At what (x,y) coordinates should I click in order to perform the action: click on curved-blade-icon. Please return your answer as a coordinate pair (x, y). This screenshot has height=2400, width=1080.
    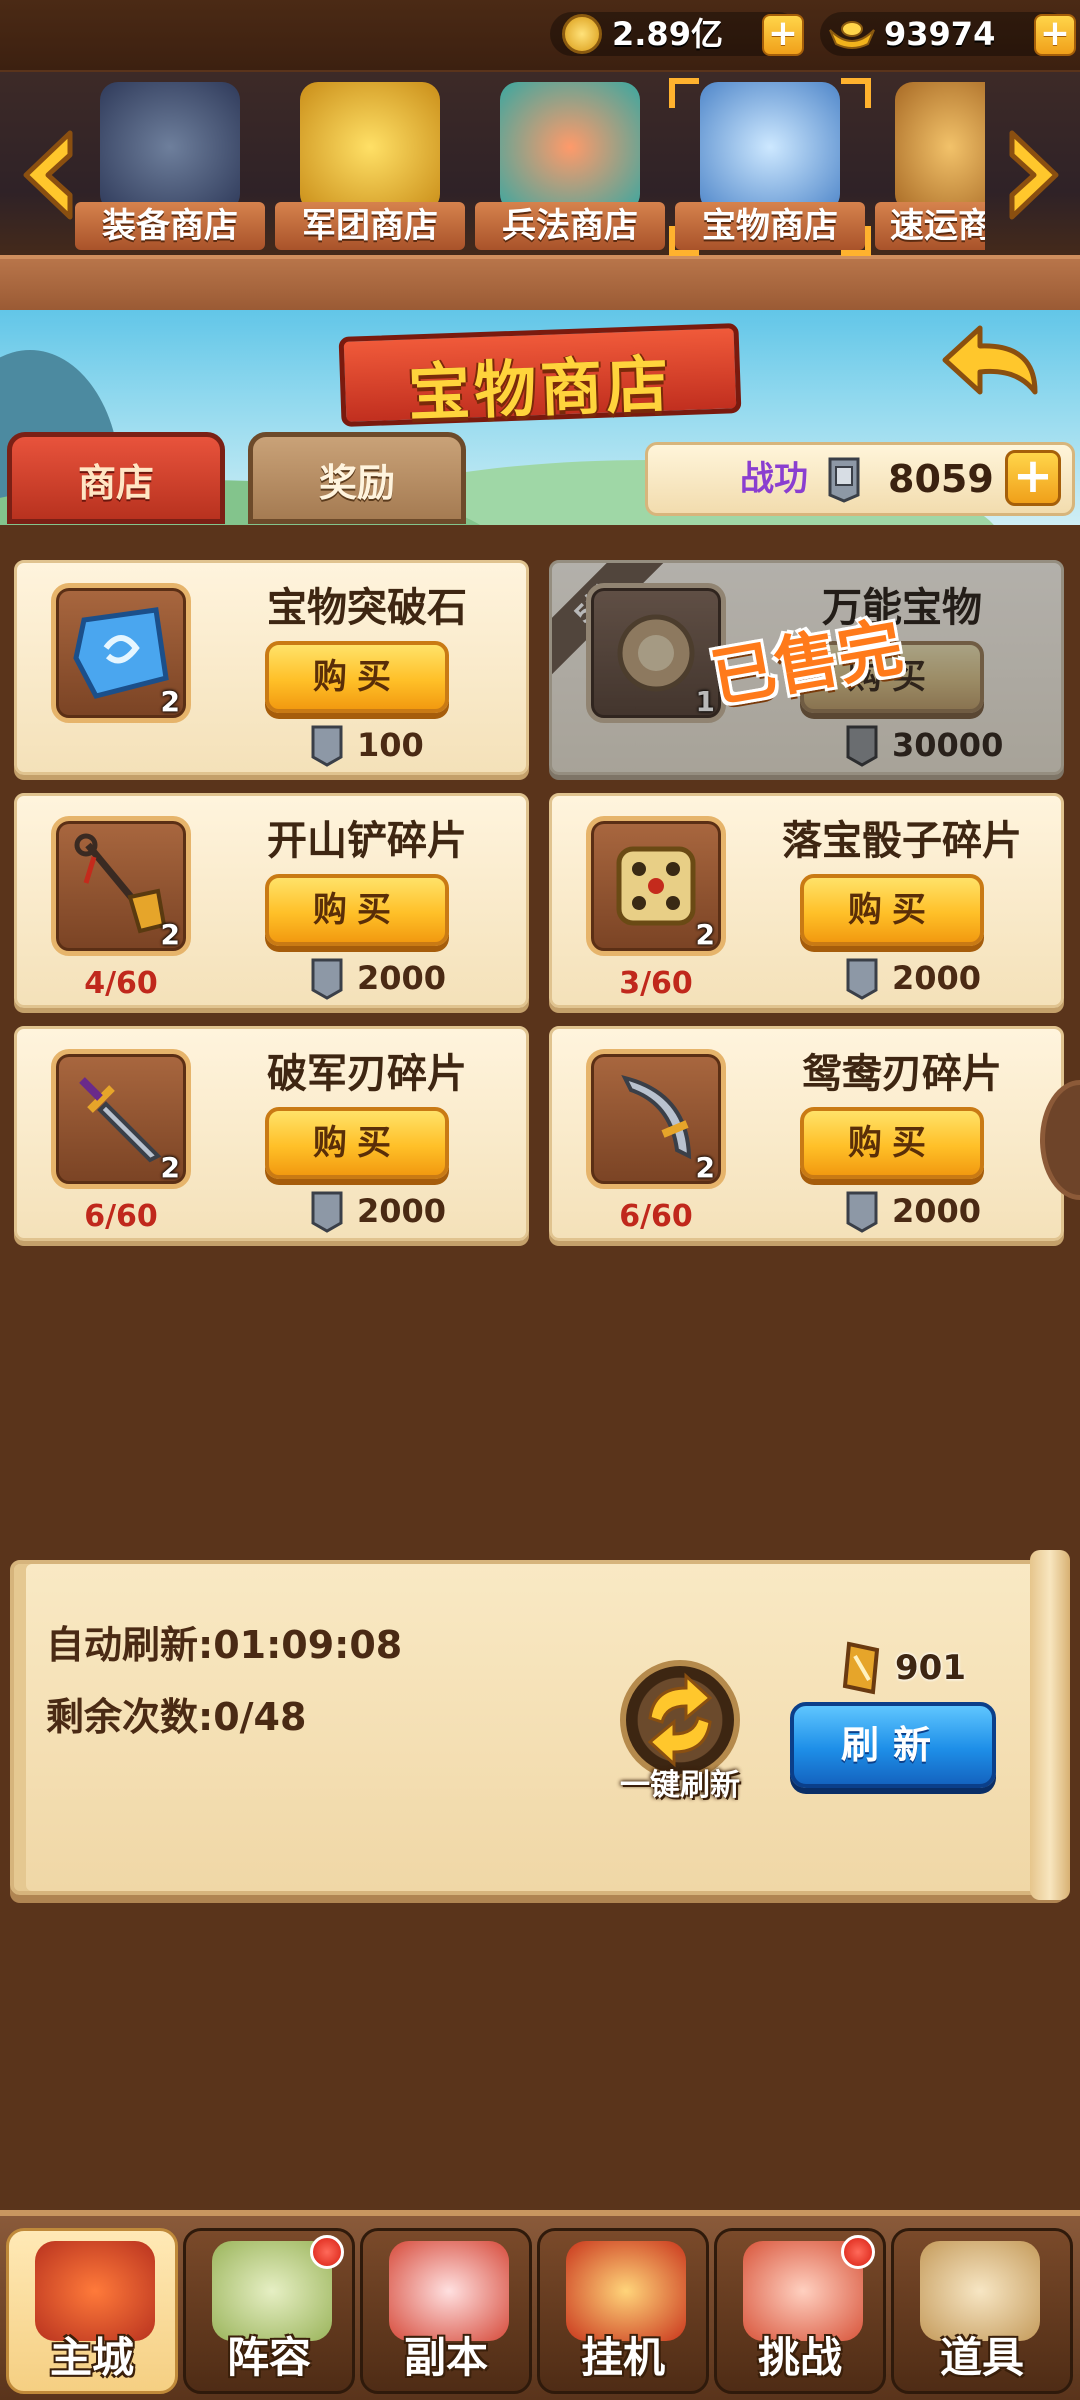
    Looking at the image, I should click on (656, 1117).